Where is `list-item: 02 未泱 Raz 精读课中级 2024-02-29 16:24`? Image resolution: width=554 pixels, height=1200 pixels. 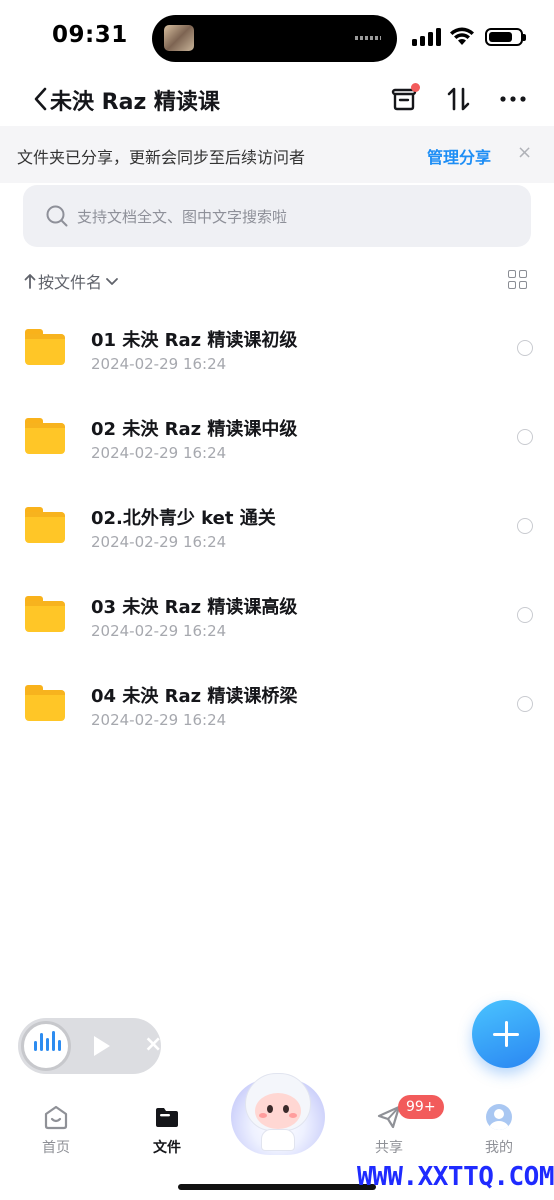
list-item: 02 未泱 Raz 精读课中级 2024-02-29 16:24 is located at coordinates (277, 436).